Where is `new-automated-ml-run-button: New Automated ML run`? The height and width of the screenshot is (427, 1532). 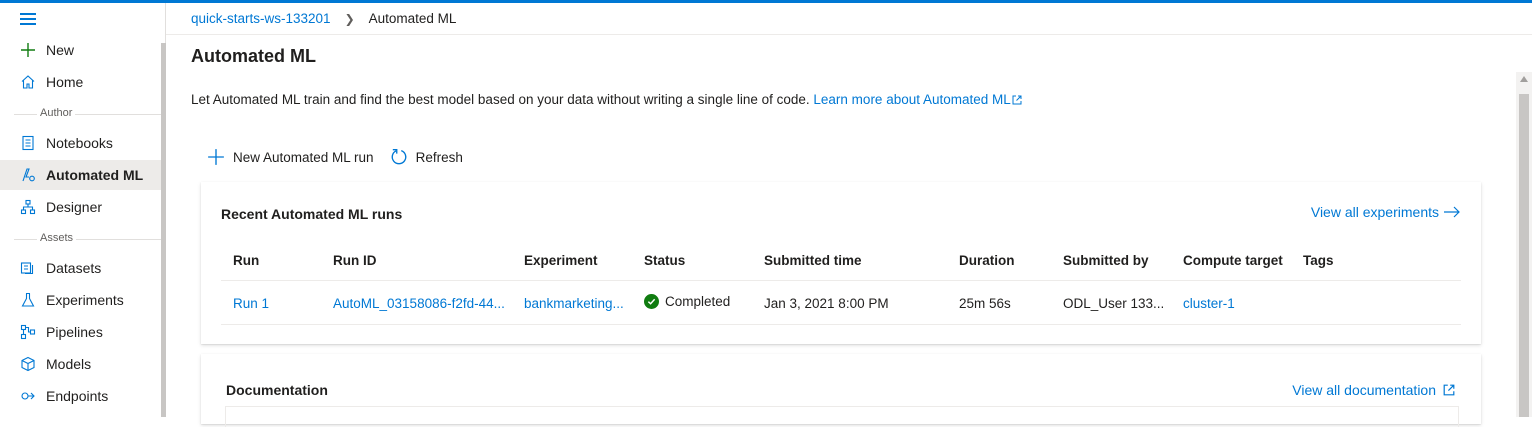
new-automated-ml-run-button: New Automated ML run is located at coordinates (290, 157).